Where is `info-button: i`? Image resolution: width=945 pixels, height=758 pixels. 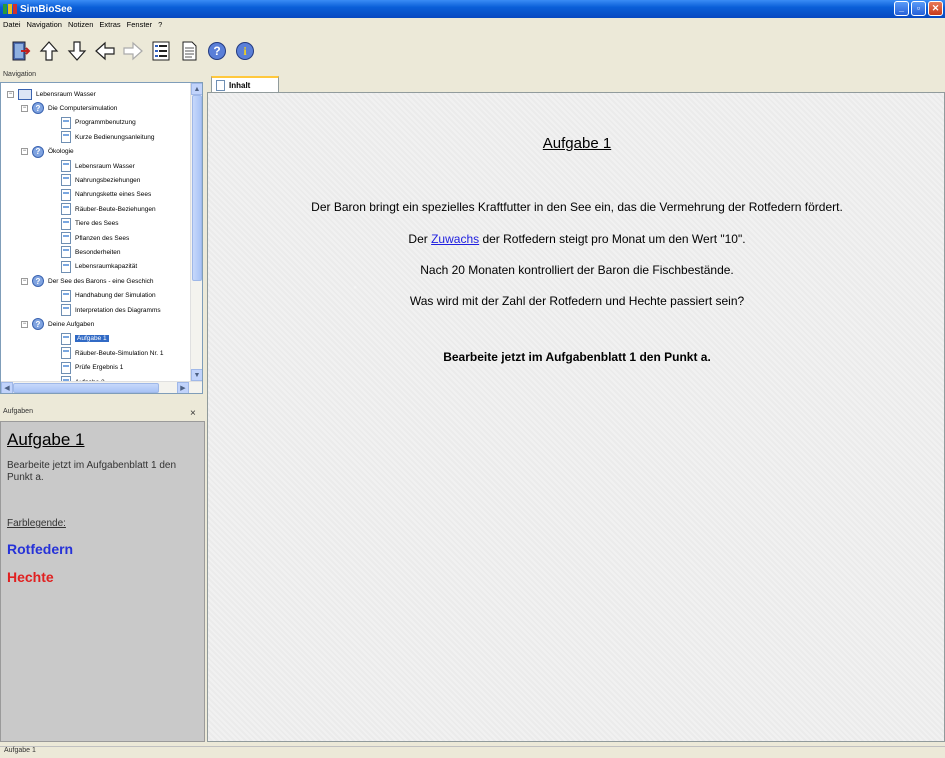 info-button: i is located at coordinates (245, 51).